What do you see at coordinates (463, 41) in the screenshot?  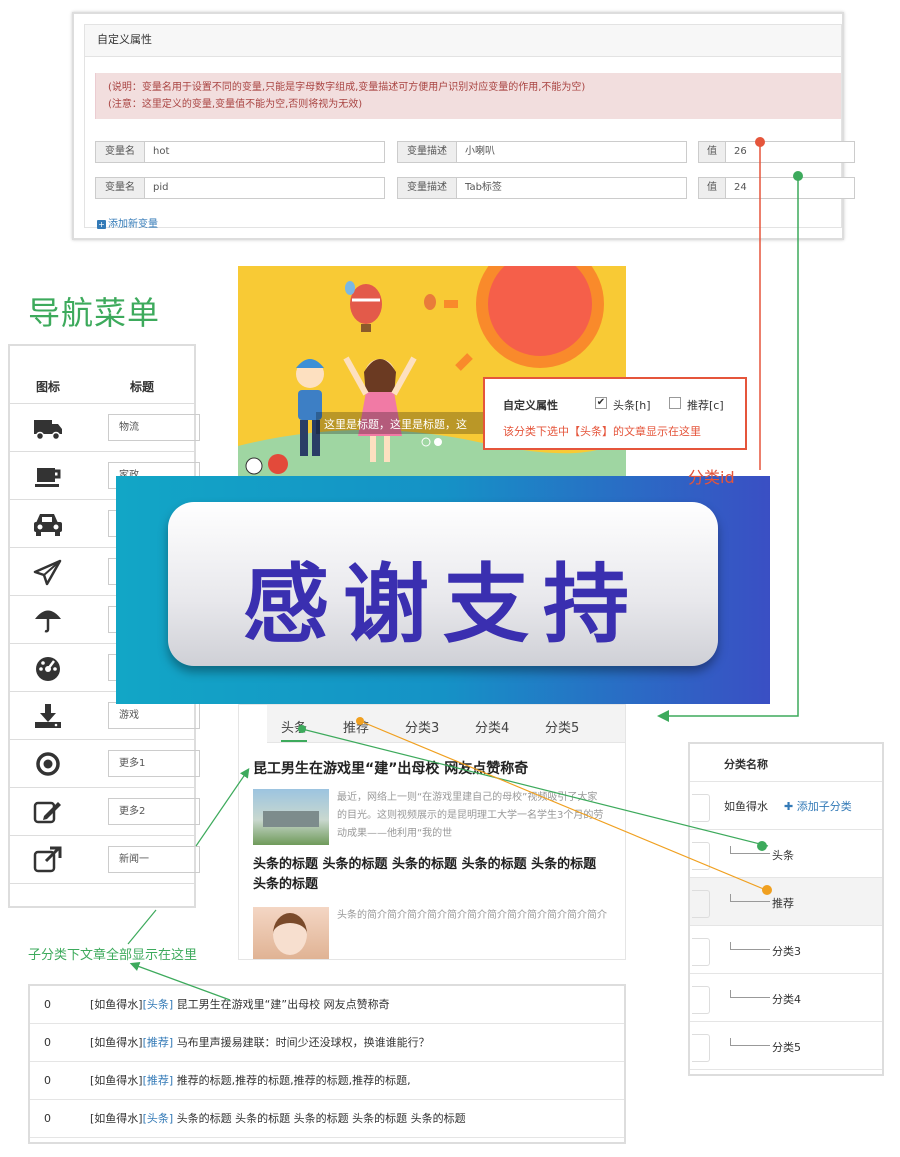 I see `panel-title: 自定义属性` at bounding box center [463, 41].